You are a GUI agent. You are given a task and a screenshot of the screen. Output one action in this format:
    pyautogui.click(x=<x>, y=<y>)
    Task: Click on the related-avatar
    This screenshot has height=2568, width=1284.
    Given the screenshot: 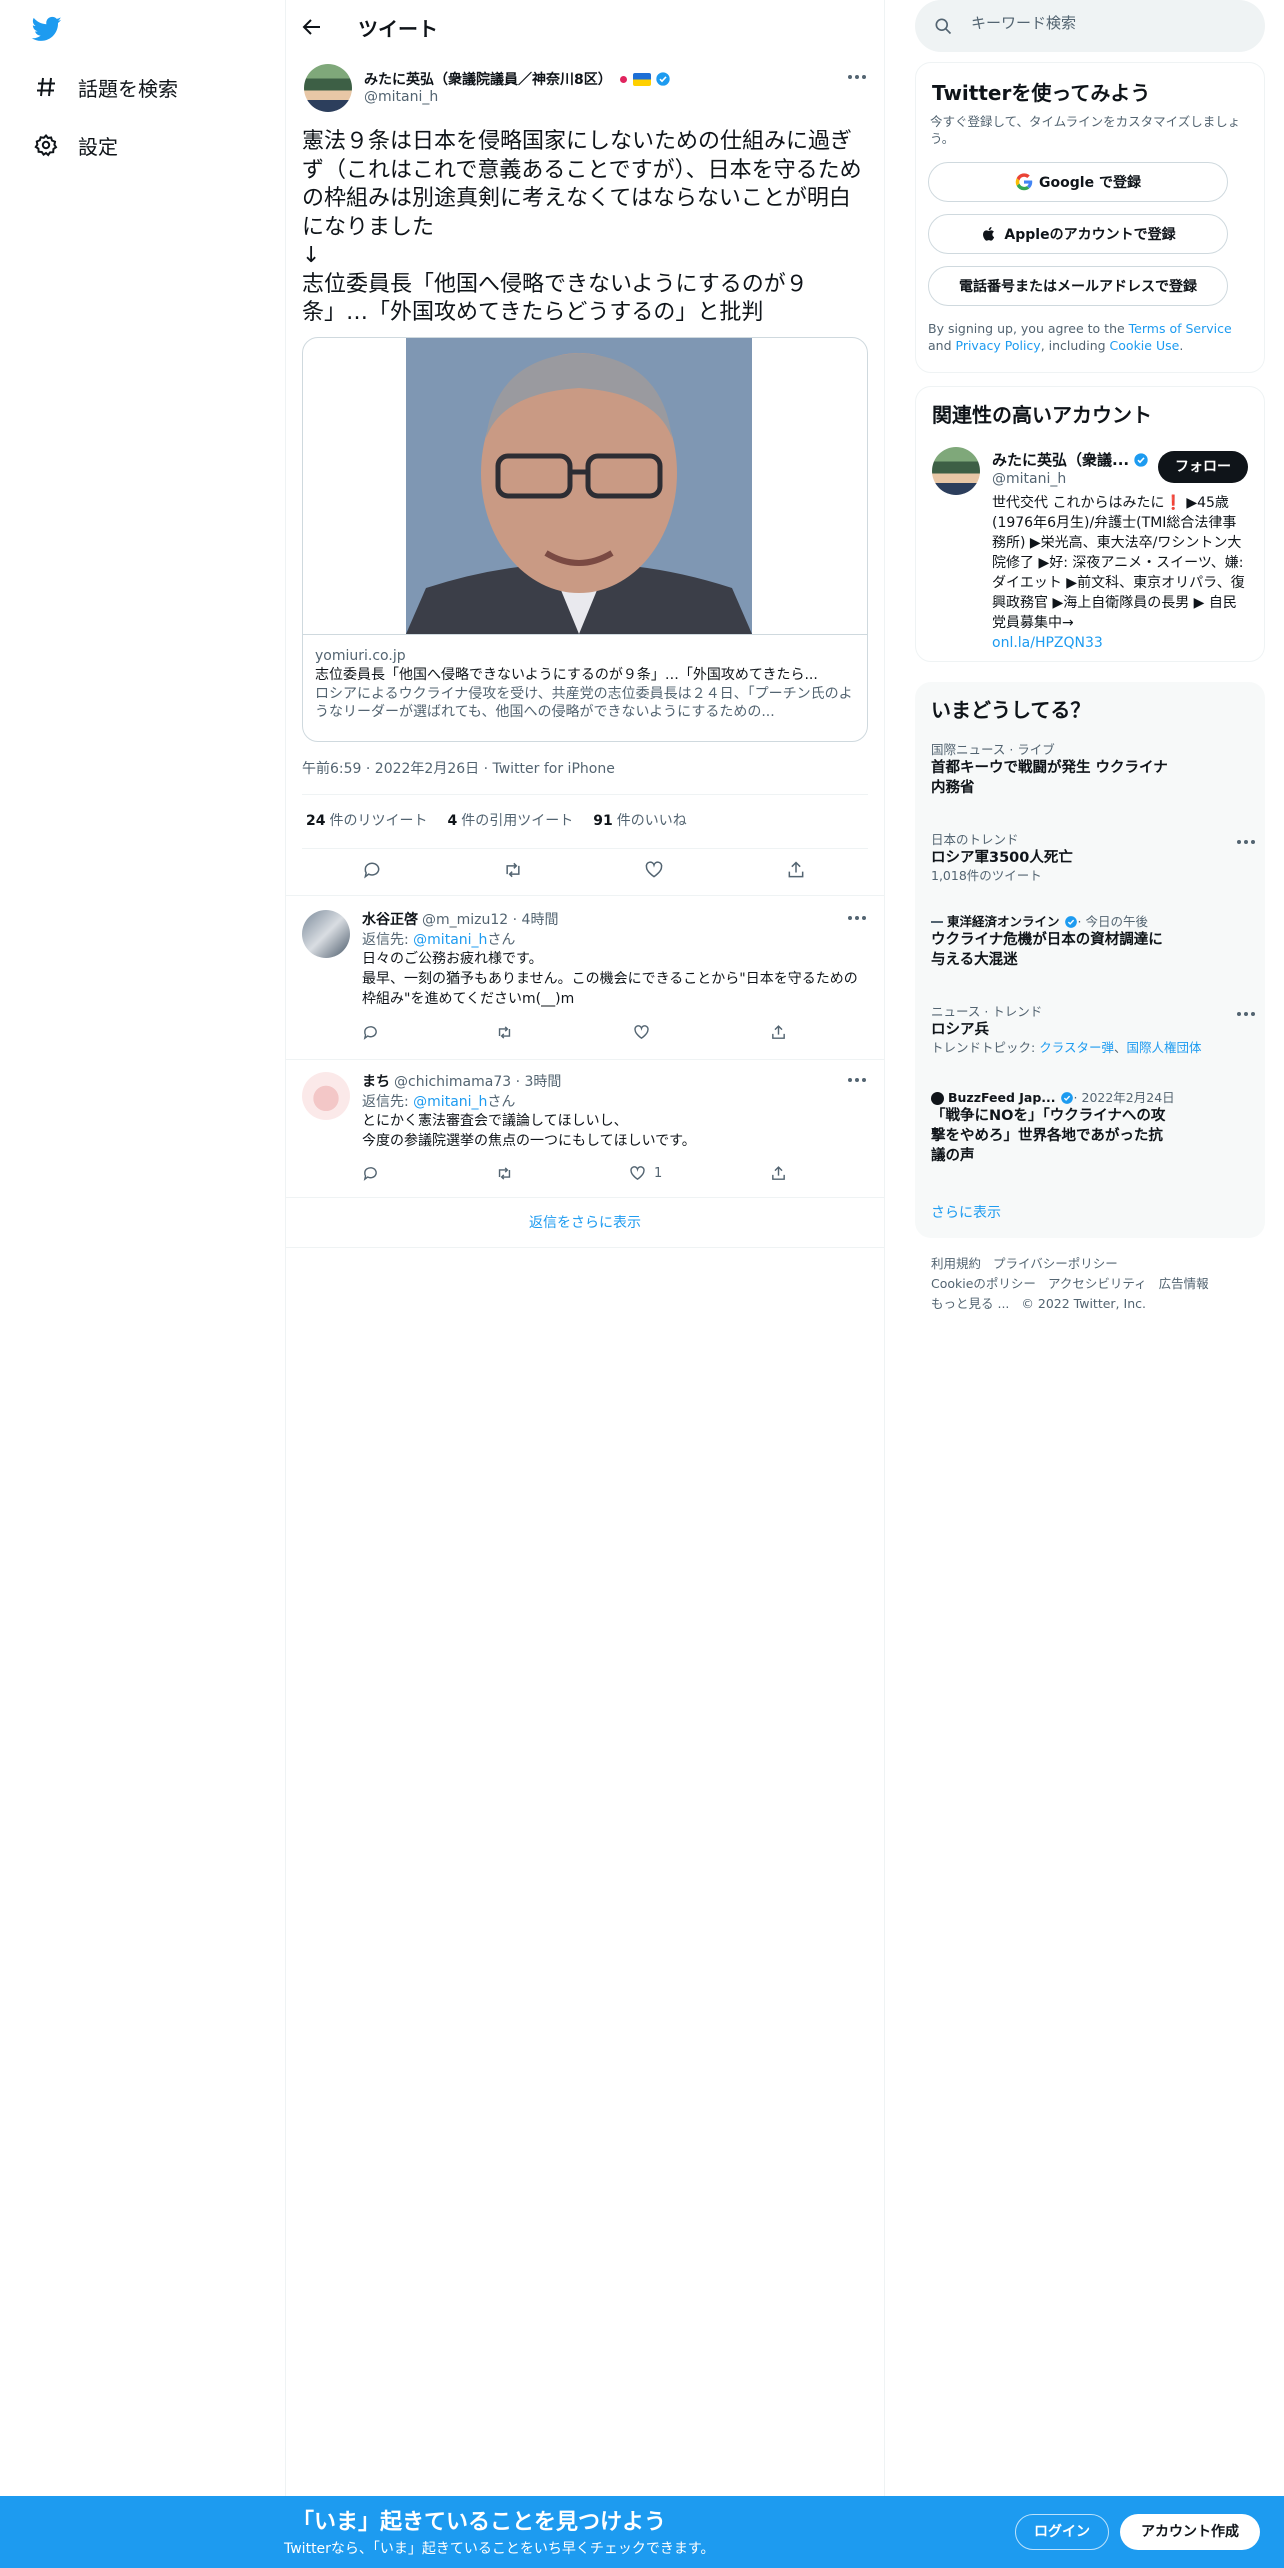 What is the action you would take?
    pyautogui.click(x=956, y=471)
    